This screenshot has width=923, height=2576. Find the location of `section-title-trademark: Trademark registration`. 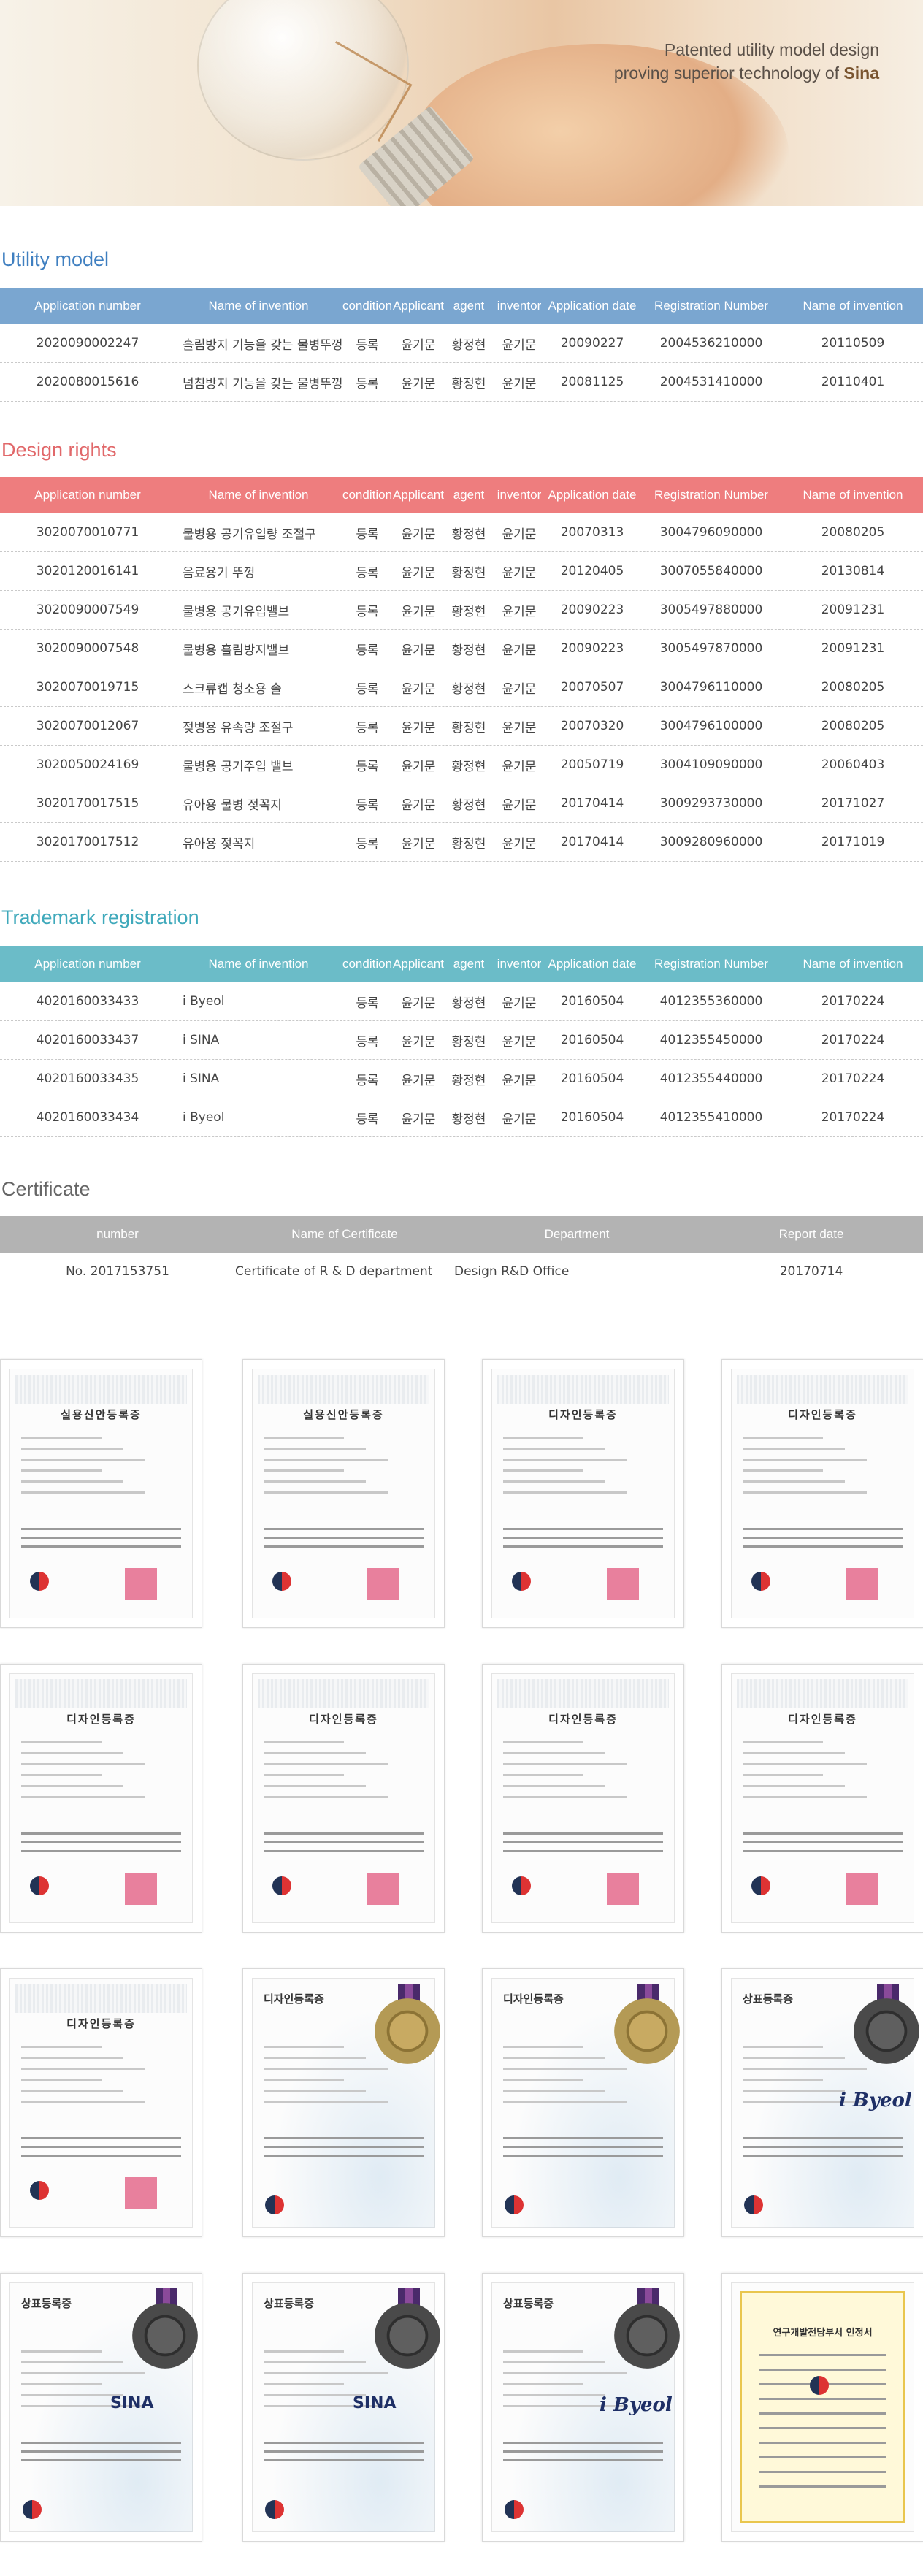

section-title-trademark: Trademark registration is located at coordinates (100, 917).